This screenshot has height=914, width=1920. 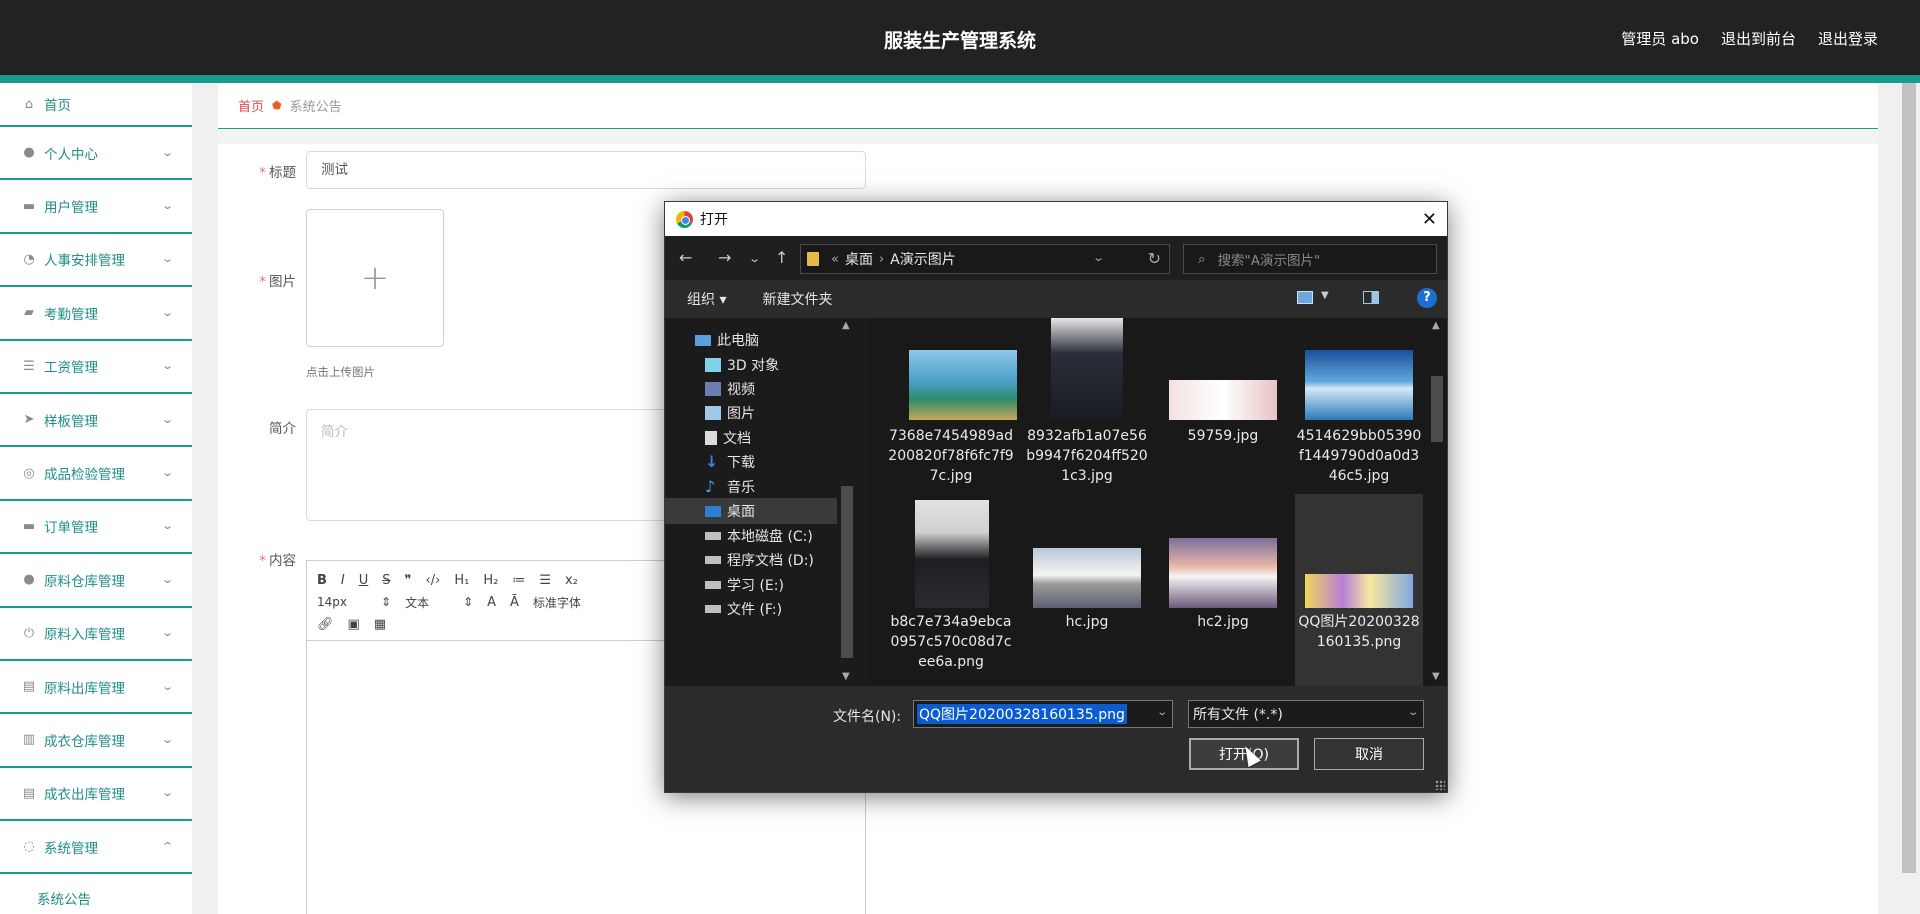 What do you see at coordinates (343, 580) in the screenshot?
I see `italic-icon: I` at bounding box center [343, 580].